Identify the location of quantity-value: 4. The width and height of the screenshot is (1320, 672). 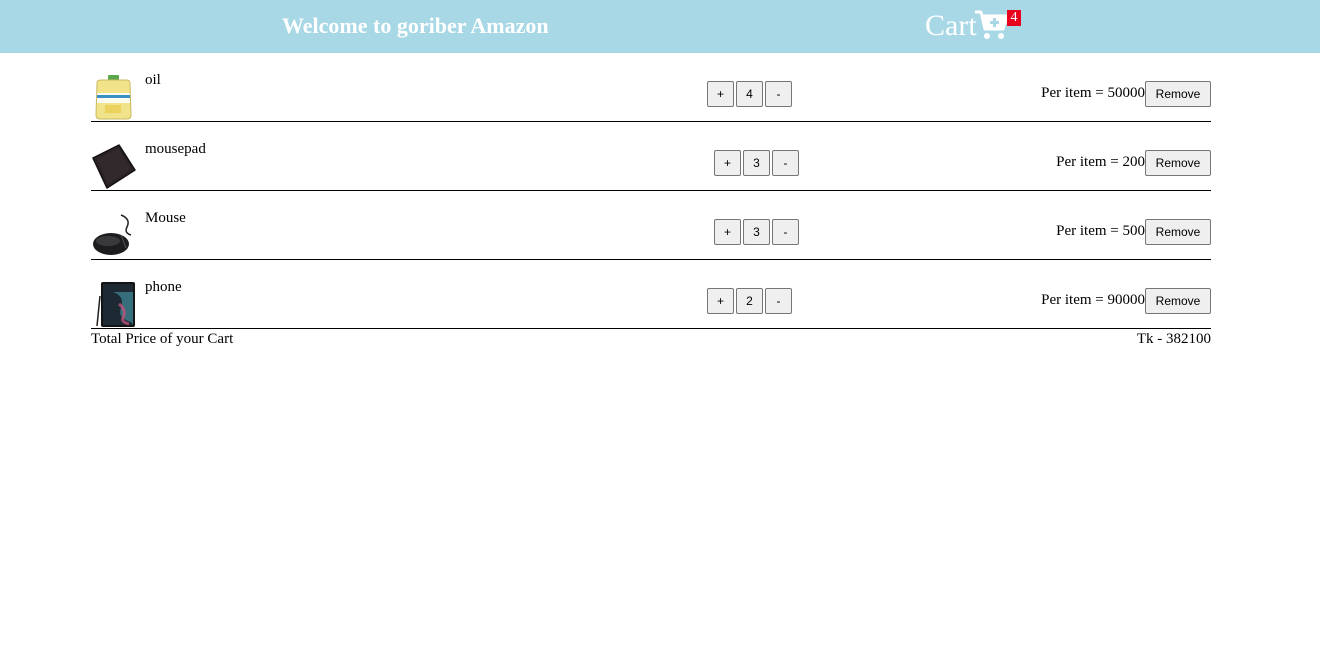
(749, 94).